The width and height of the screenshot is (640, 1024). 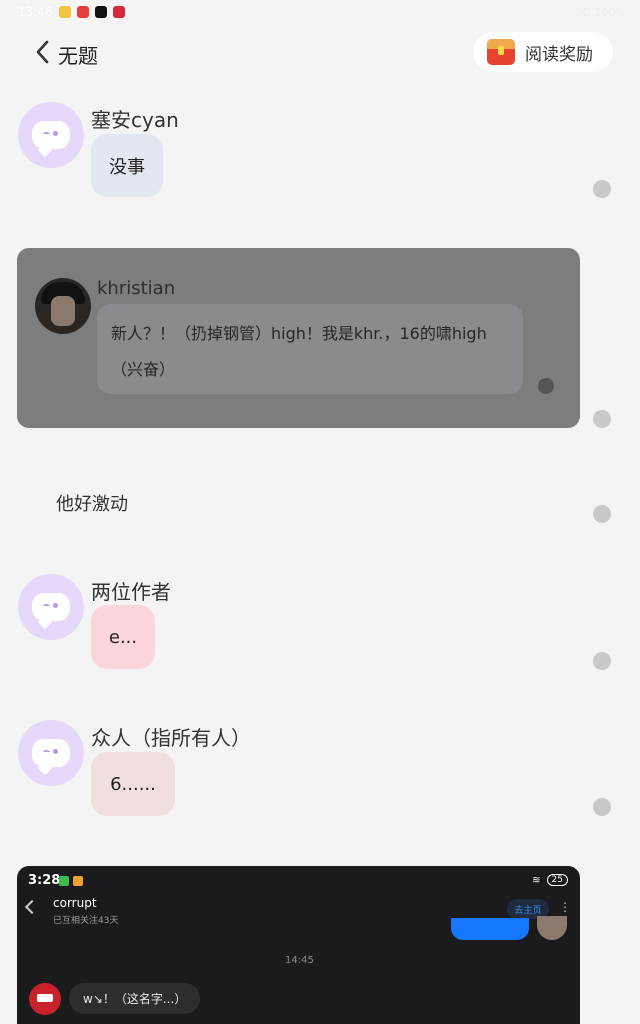 What do you see at coordinates (600, 12) in the screenshot?
I see `status-right: 5G 100%` at bounding box center [600, 12].